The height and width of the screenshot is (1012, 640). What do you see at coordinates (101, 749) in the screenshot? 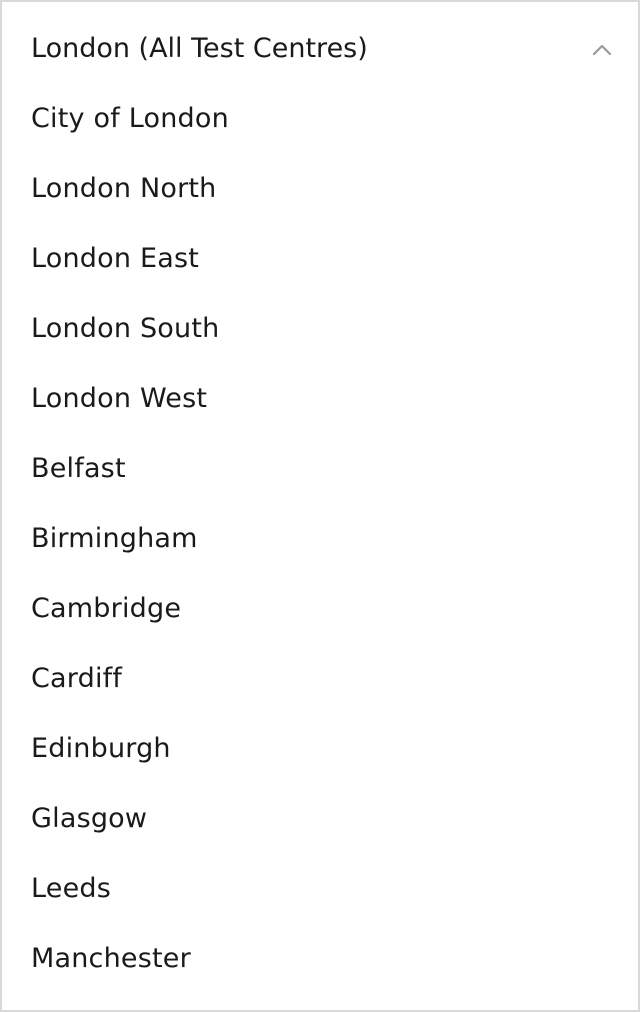
I see `option-edinburgh: Edinburgh` at bounding box center [101, 749].